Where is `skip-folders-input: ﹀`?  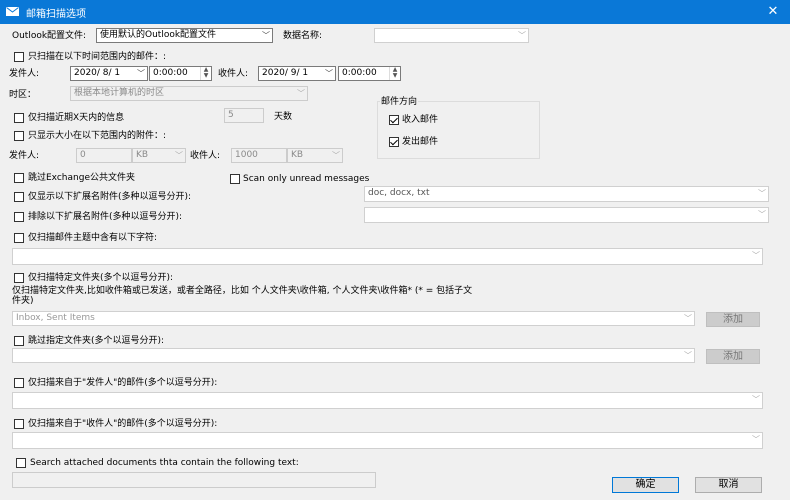
skip-folders-input: ﹀ is located at coordinates (353, 355).